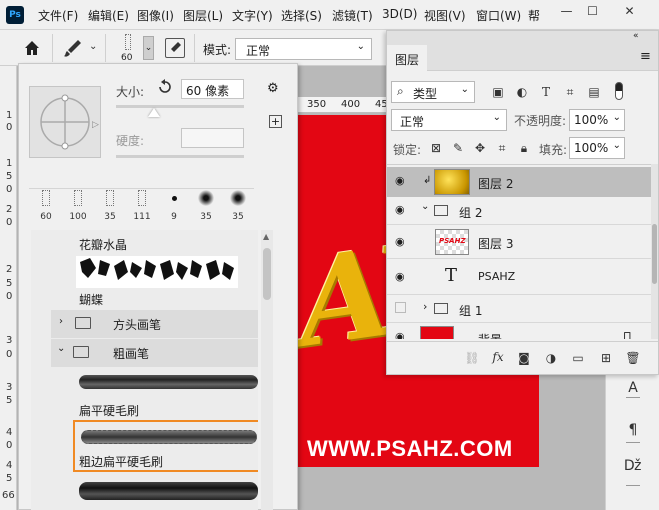 The image size is (659, 510). I want to click on brush-list-scrollbar: ▲, so click(267, 370).